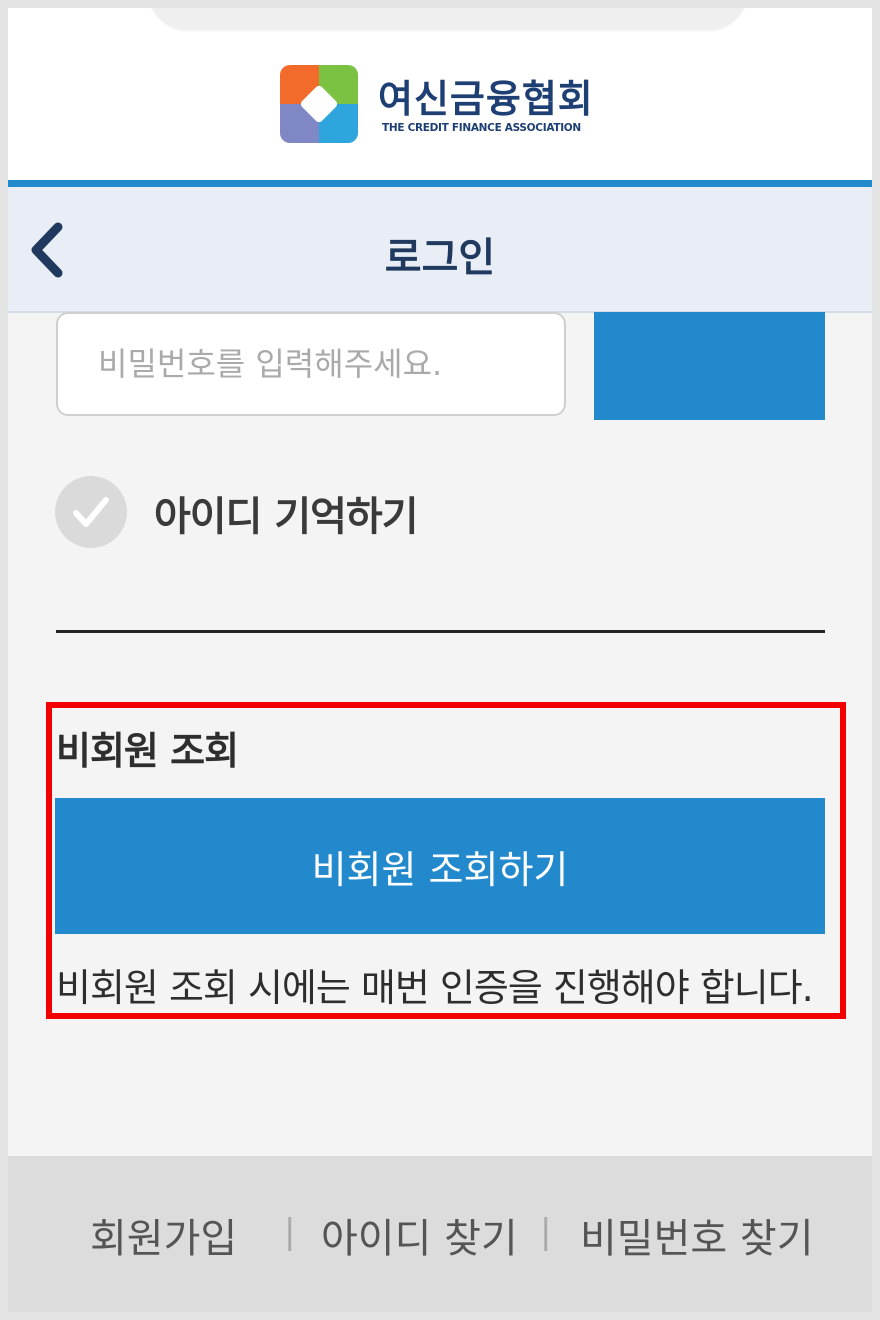 This screenshot has height=1320, width=880. I want to click on page-header: 로그인, so click(440, 250).